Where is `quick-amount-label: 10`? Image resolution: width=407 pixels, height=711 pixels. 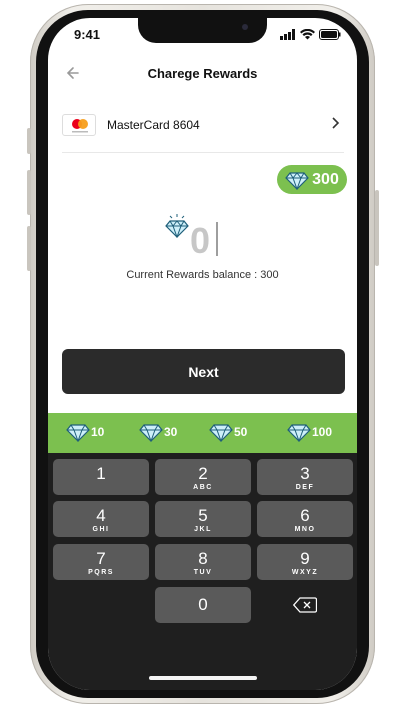 quick-amount-label: 10 is located at coordinates (98, 432).